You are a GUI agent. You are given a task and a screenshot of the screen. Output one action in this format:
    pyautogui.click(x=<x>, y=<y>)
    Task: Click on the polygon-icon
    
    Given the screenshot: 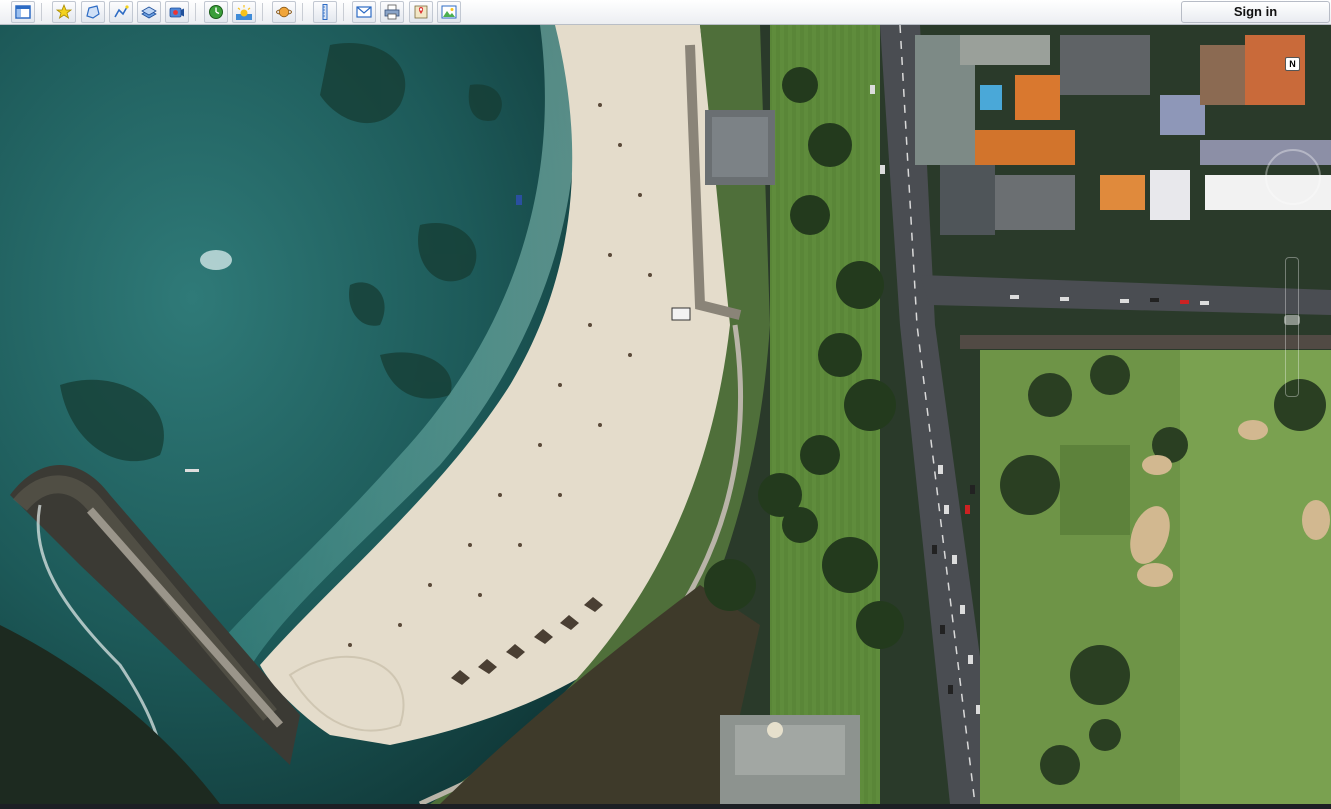 What is the action you would take?
    pyautogui.click(x=93, y=12)
    